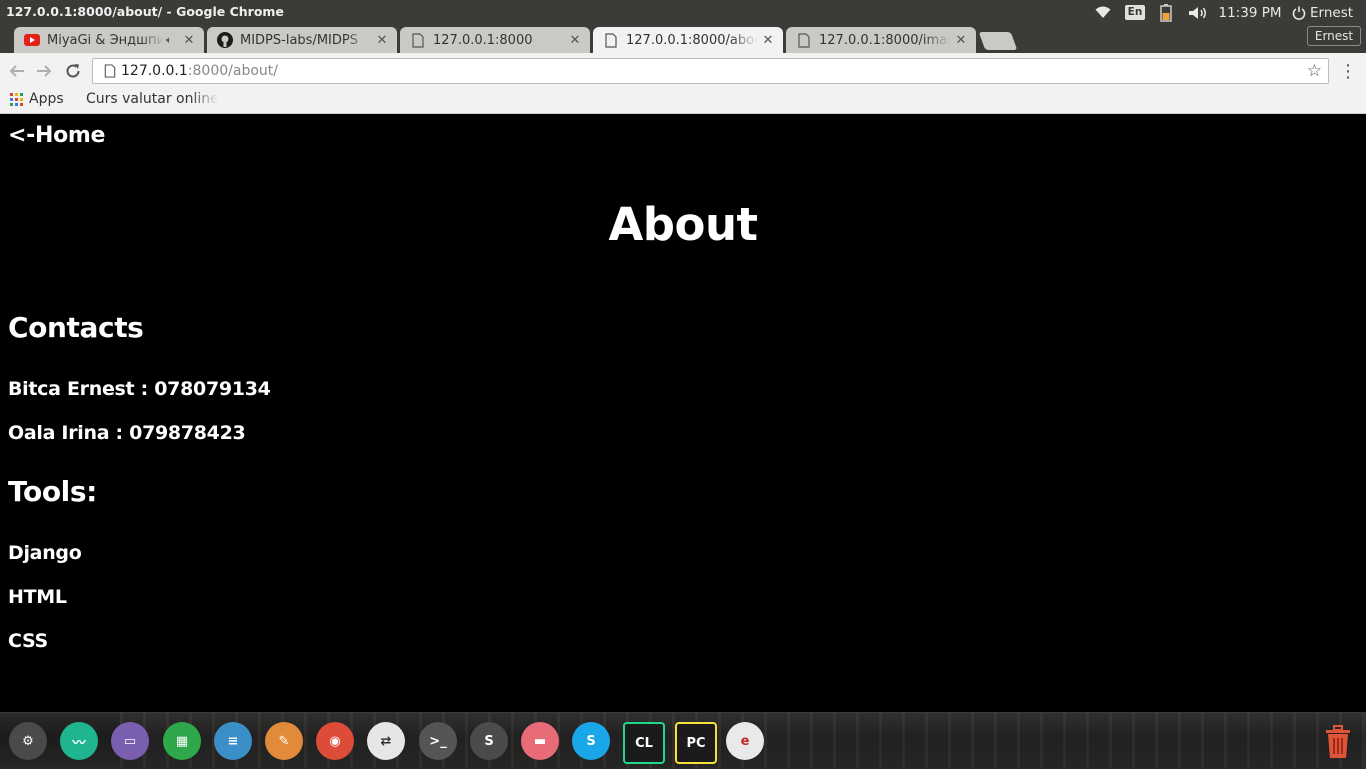  I want to click on tab-about: 127.0.0.1:8000/about/ ✕, so click(688, 40).